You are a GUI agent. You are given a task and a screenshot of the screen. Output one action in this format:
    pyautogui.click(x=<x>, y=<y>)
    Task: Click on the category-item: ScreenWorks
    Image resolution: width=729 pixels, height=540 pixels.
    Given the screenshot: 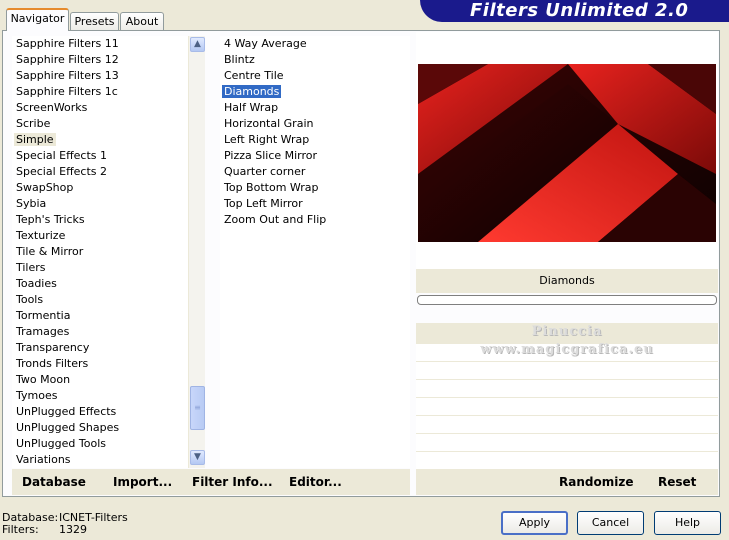 What is the action you would take?
    pyautogui.click(x=100, y=108)
    